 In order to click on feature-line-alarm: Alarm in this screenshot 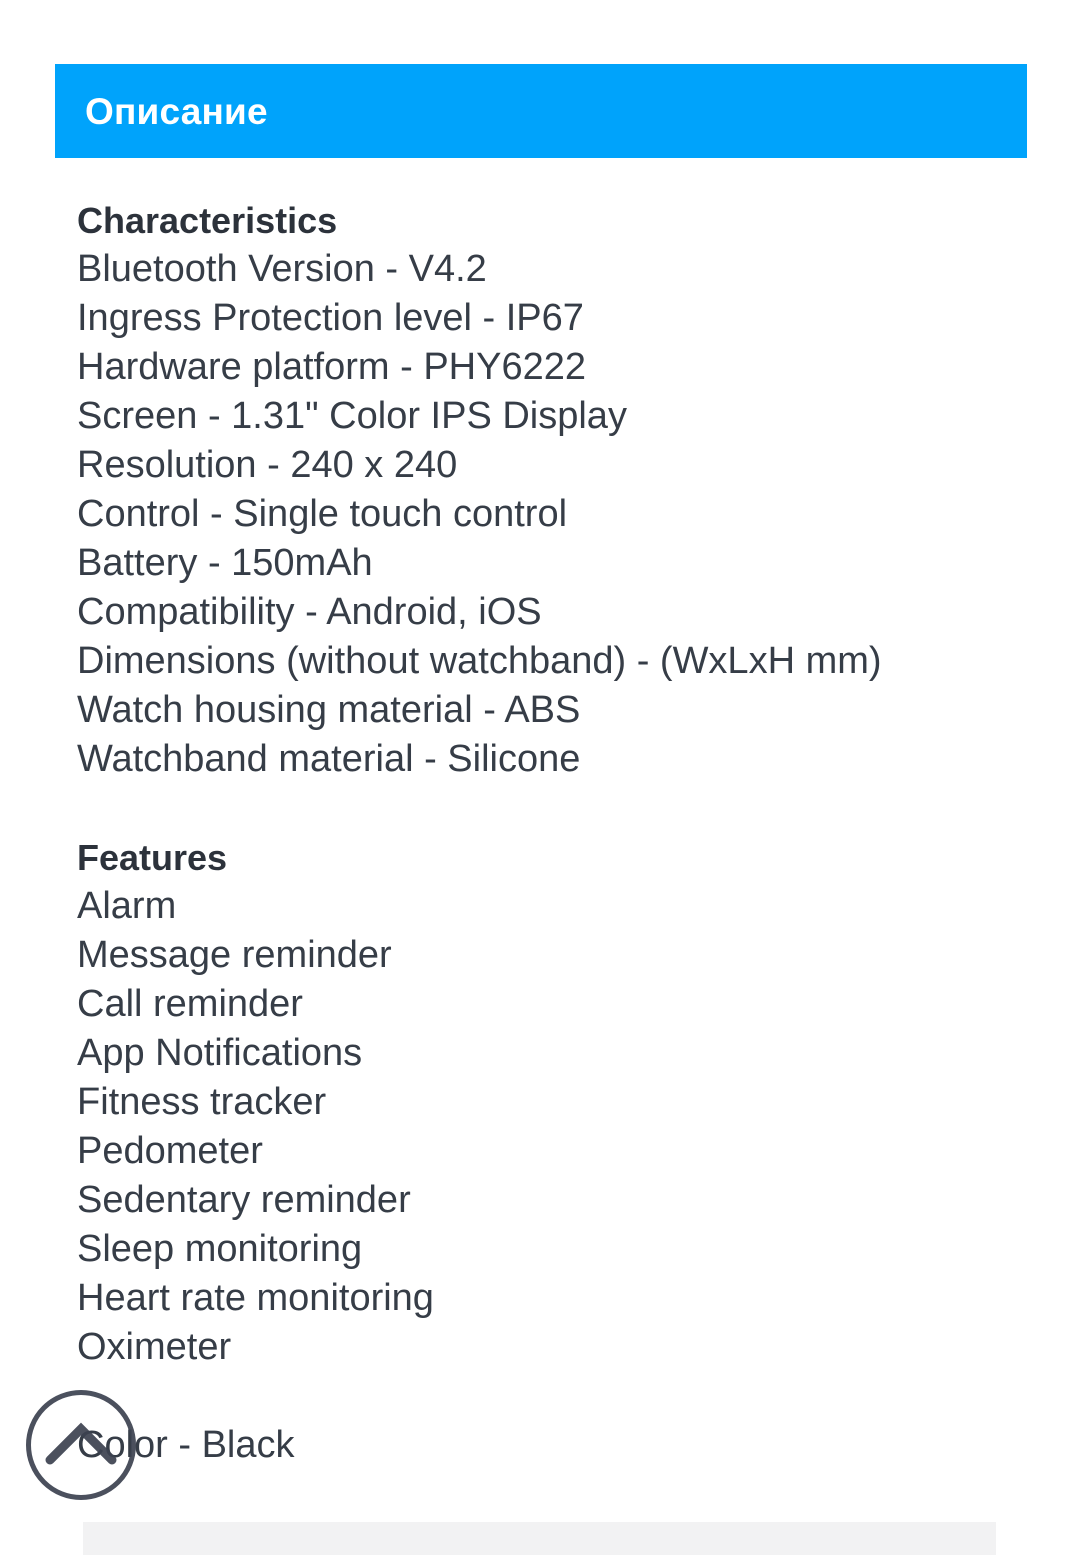, I will do `click(127, 906)`.